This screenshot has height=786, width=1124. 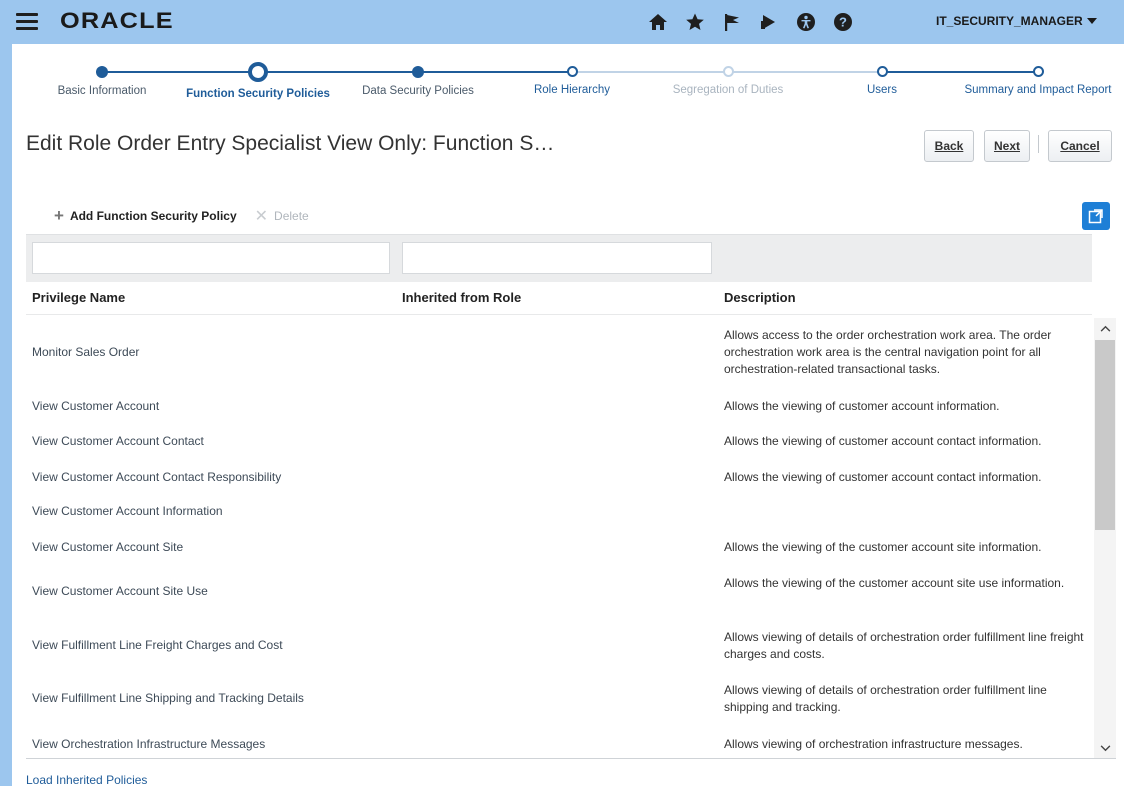 I want to click on delete-button: ✕ Delete, so click(x=282, y=216).